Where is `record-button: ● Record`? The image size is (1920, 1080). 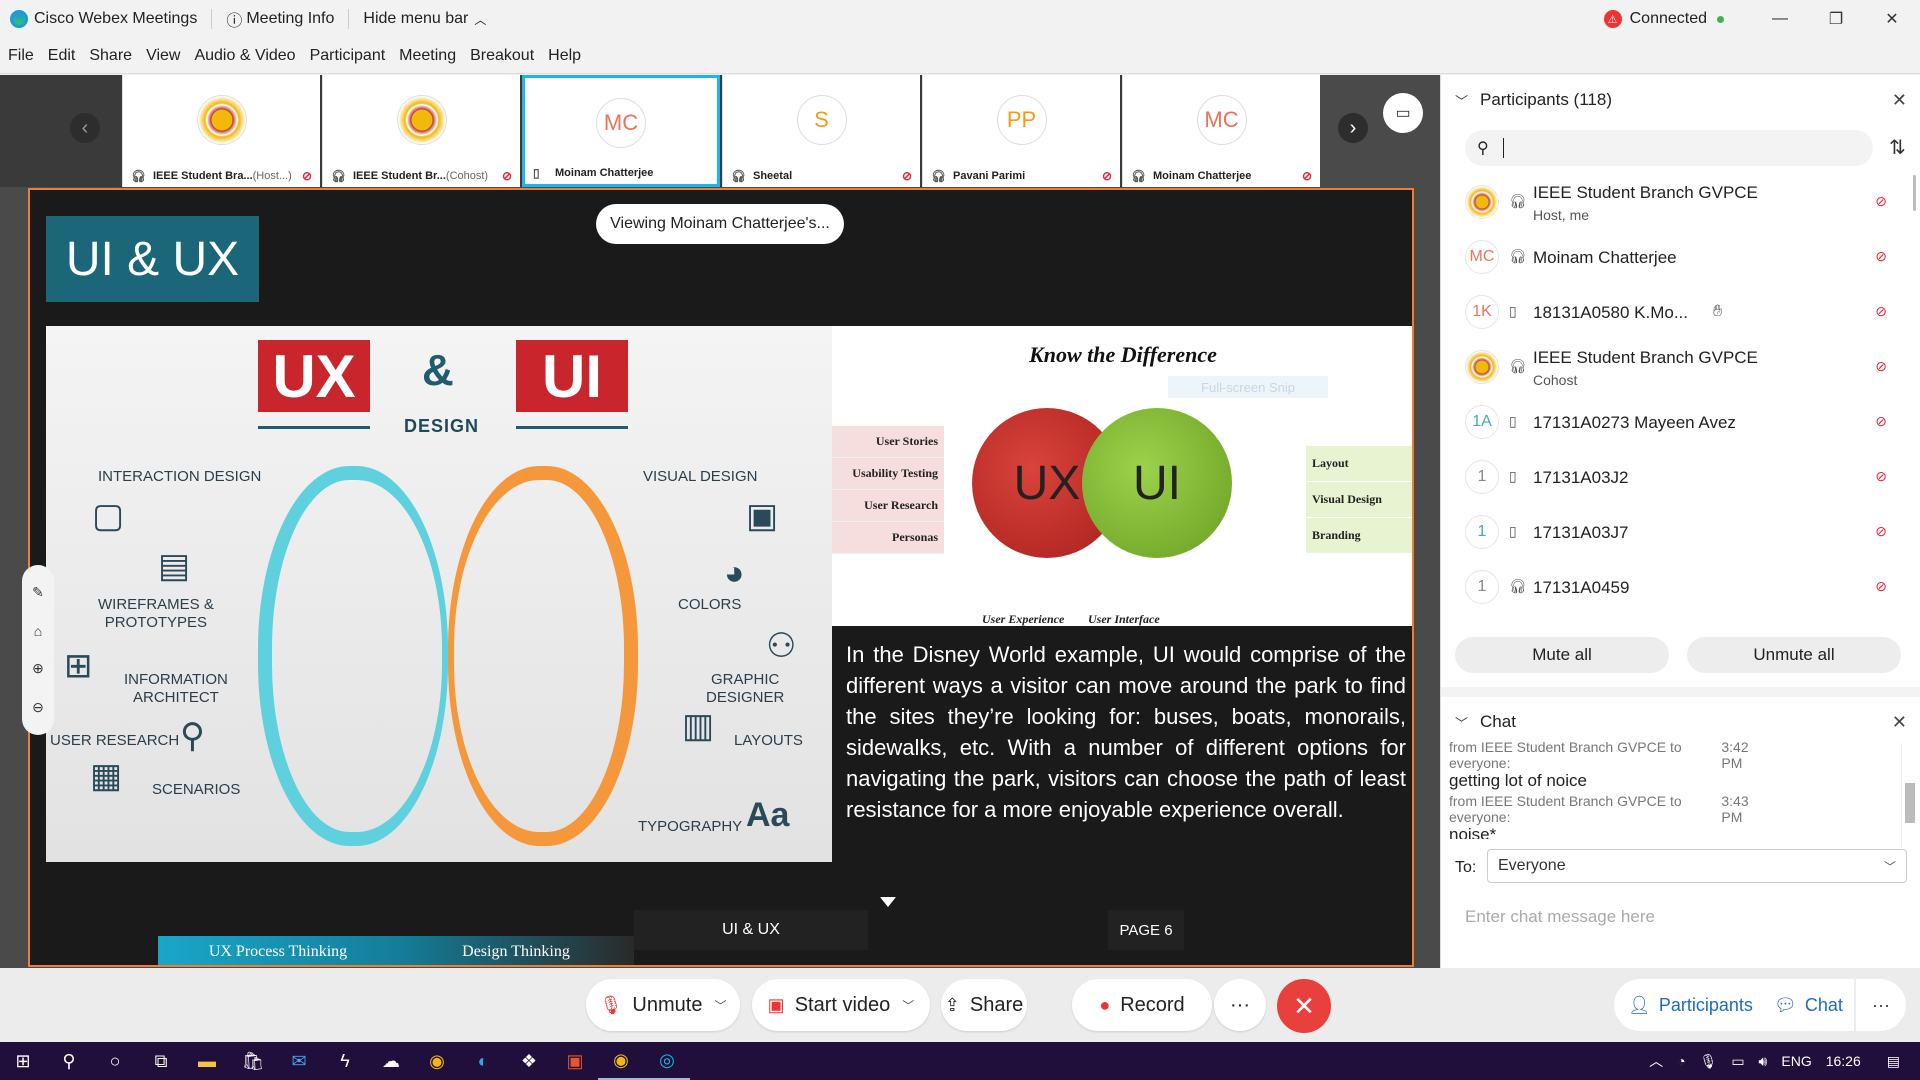
record-button: ● Record is located at coordinates (1142, 1005).